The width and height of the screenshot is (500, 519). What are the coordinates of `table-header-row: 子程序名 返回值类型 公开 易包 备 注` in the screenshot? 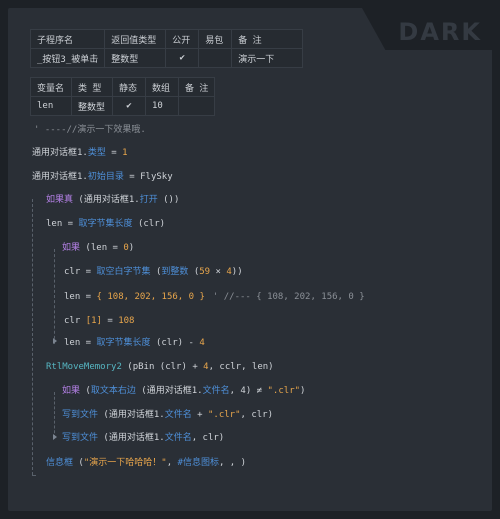 It's located at (166, 39).